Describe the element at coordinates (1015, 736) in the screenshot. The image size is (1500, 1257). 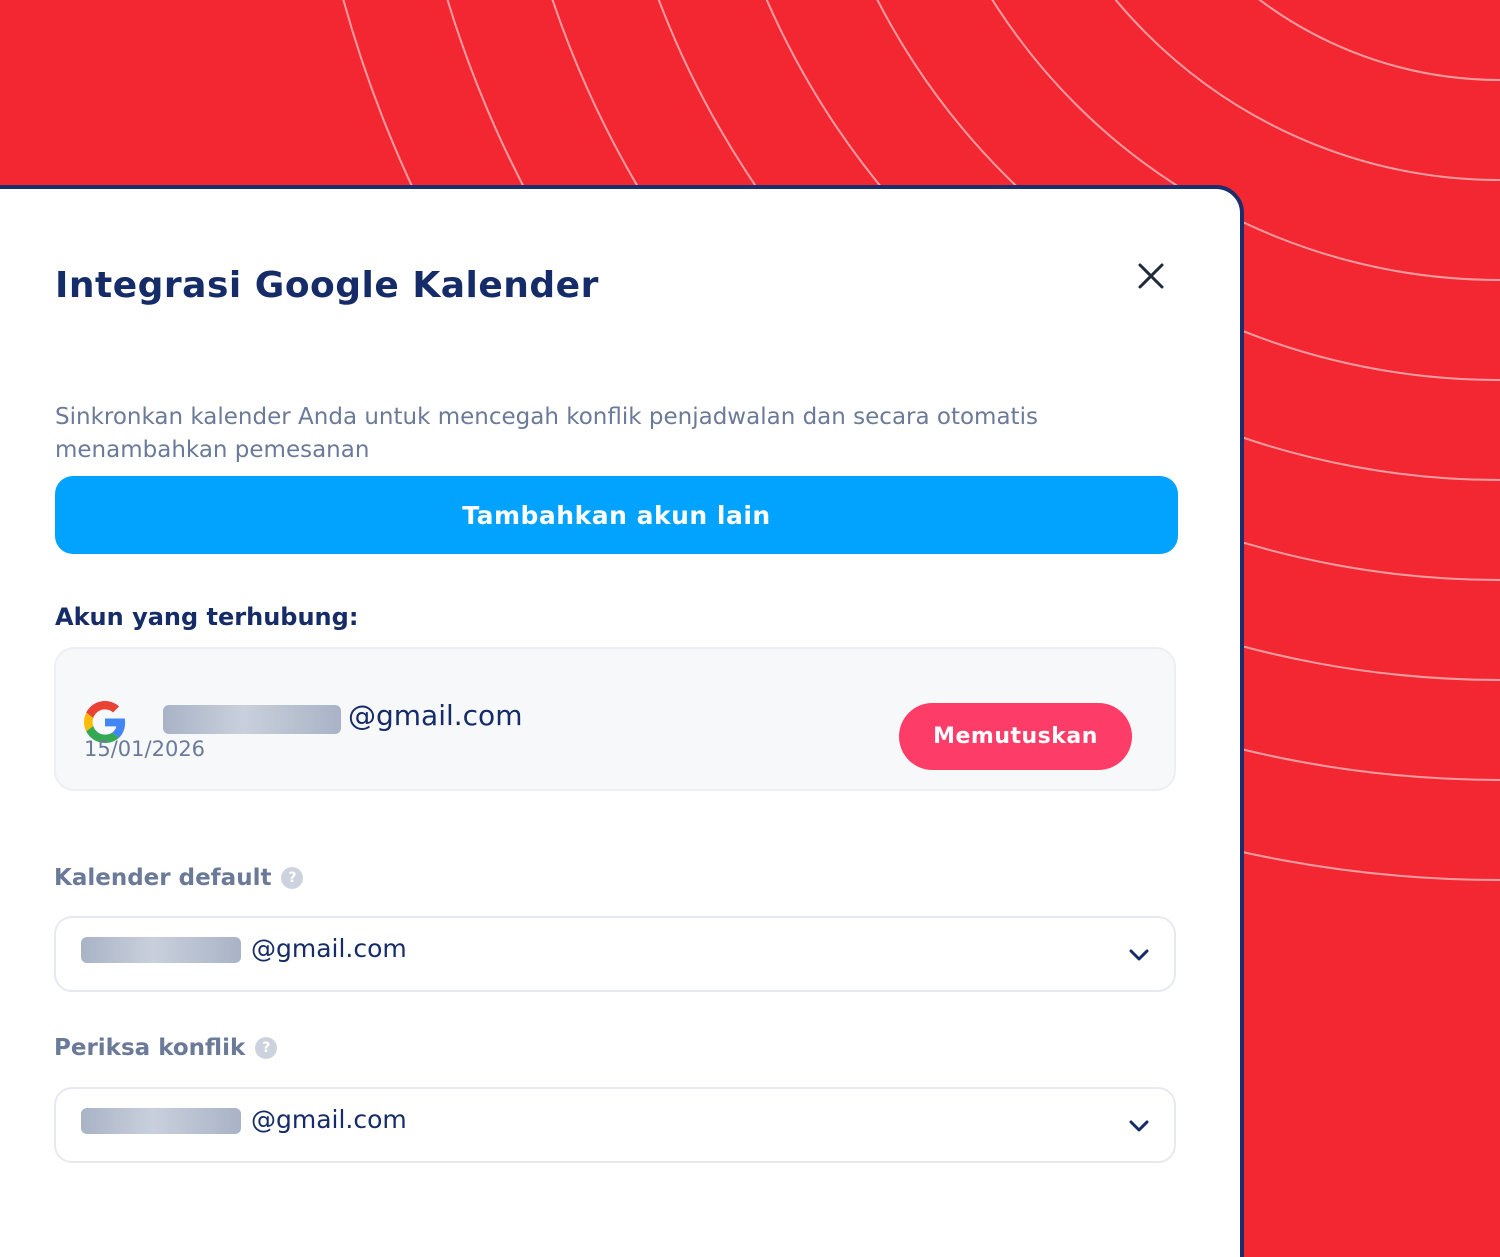
I see `disconnect-button: Memutuskan` at that location.